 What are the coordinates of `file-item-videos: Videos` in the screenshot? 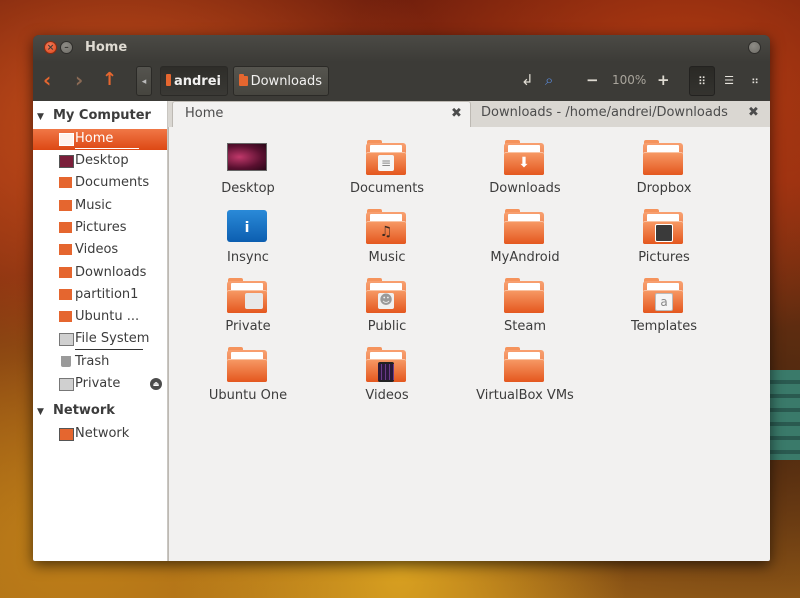 It's located at (387, 377).